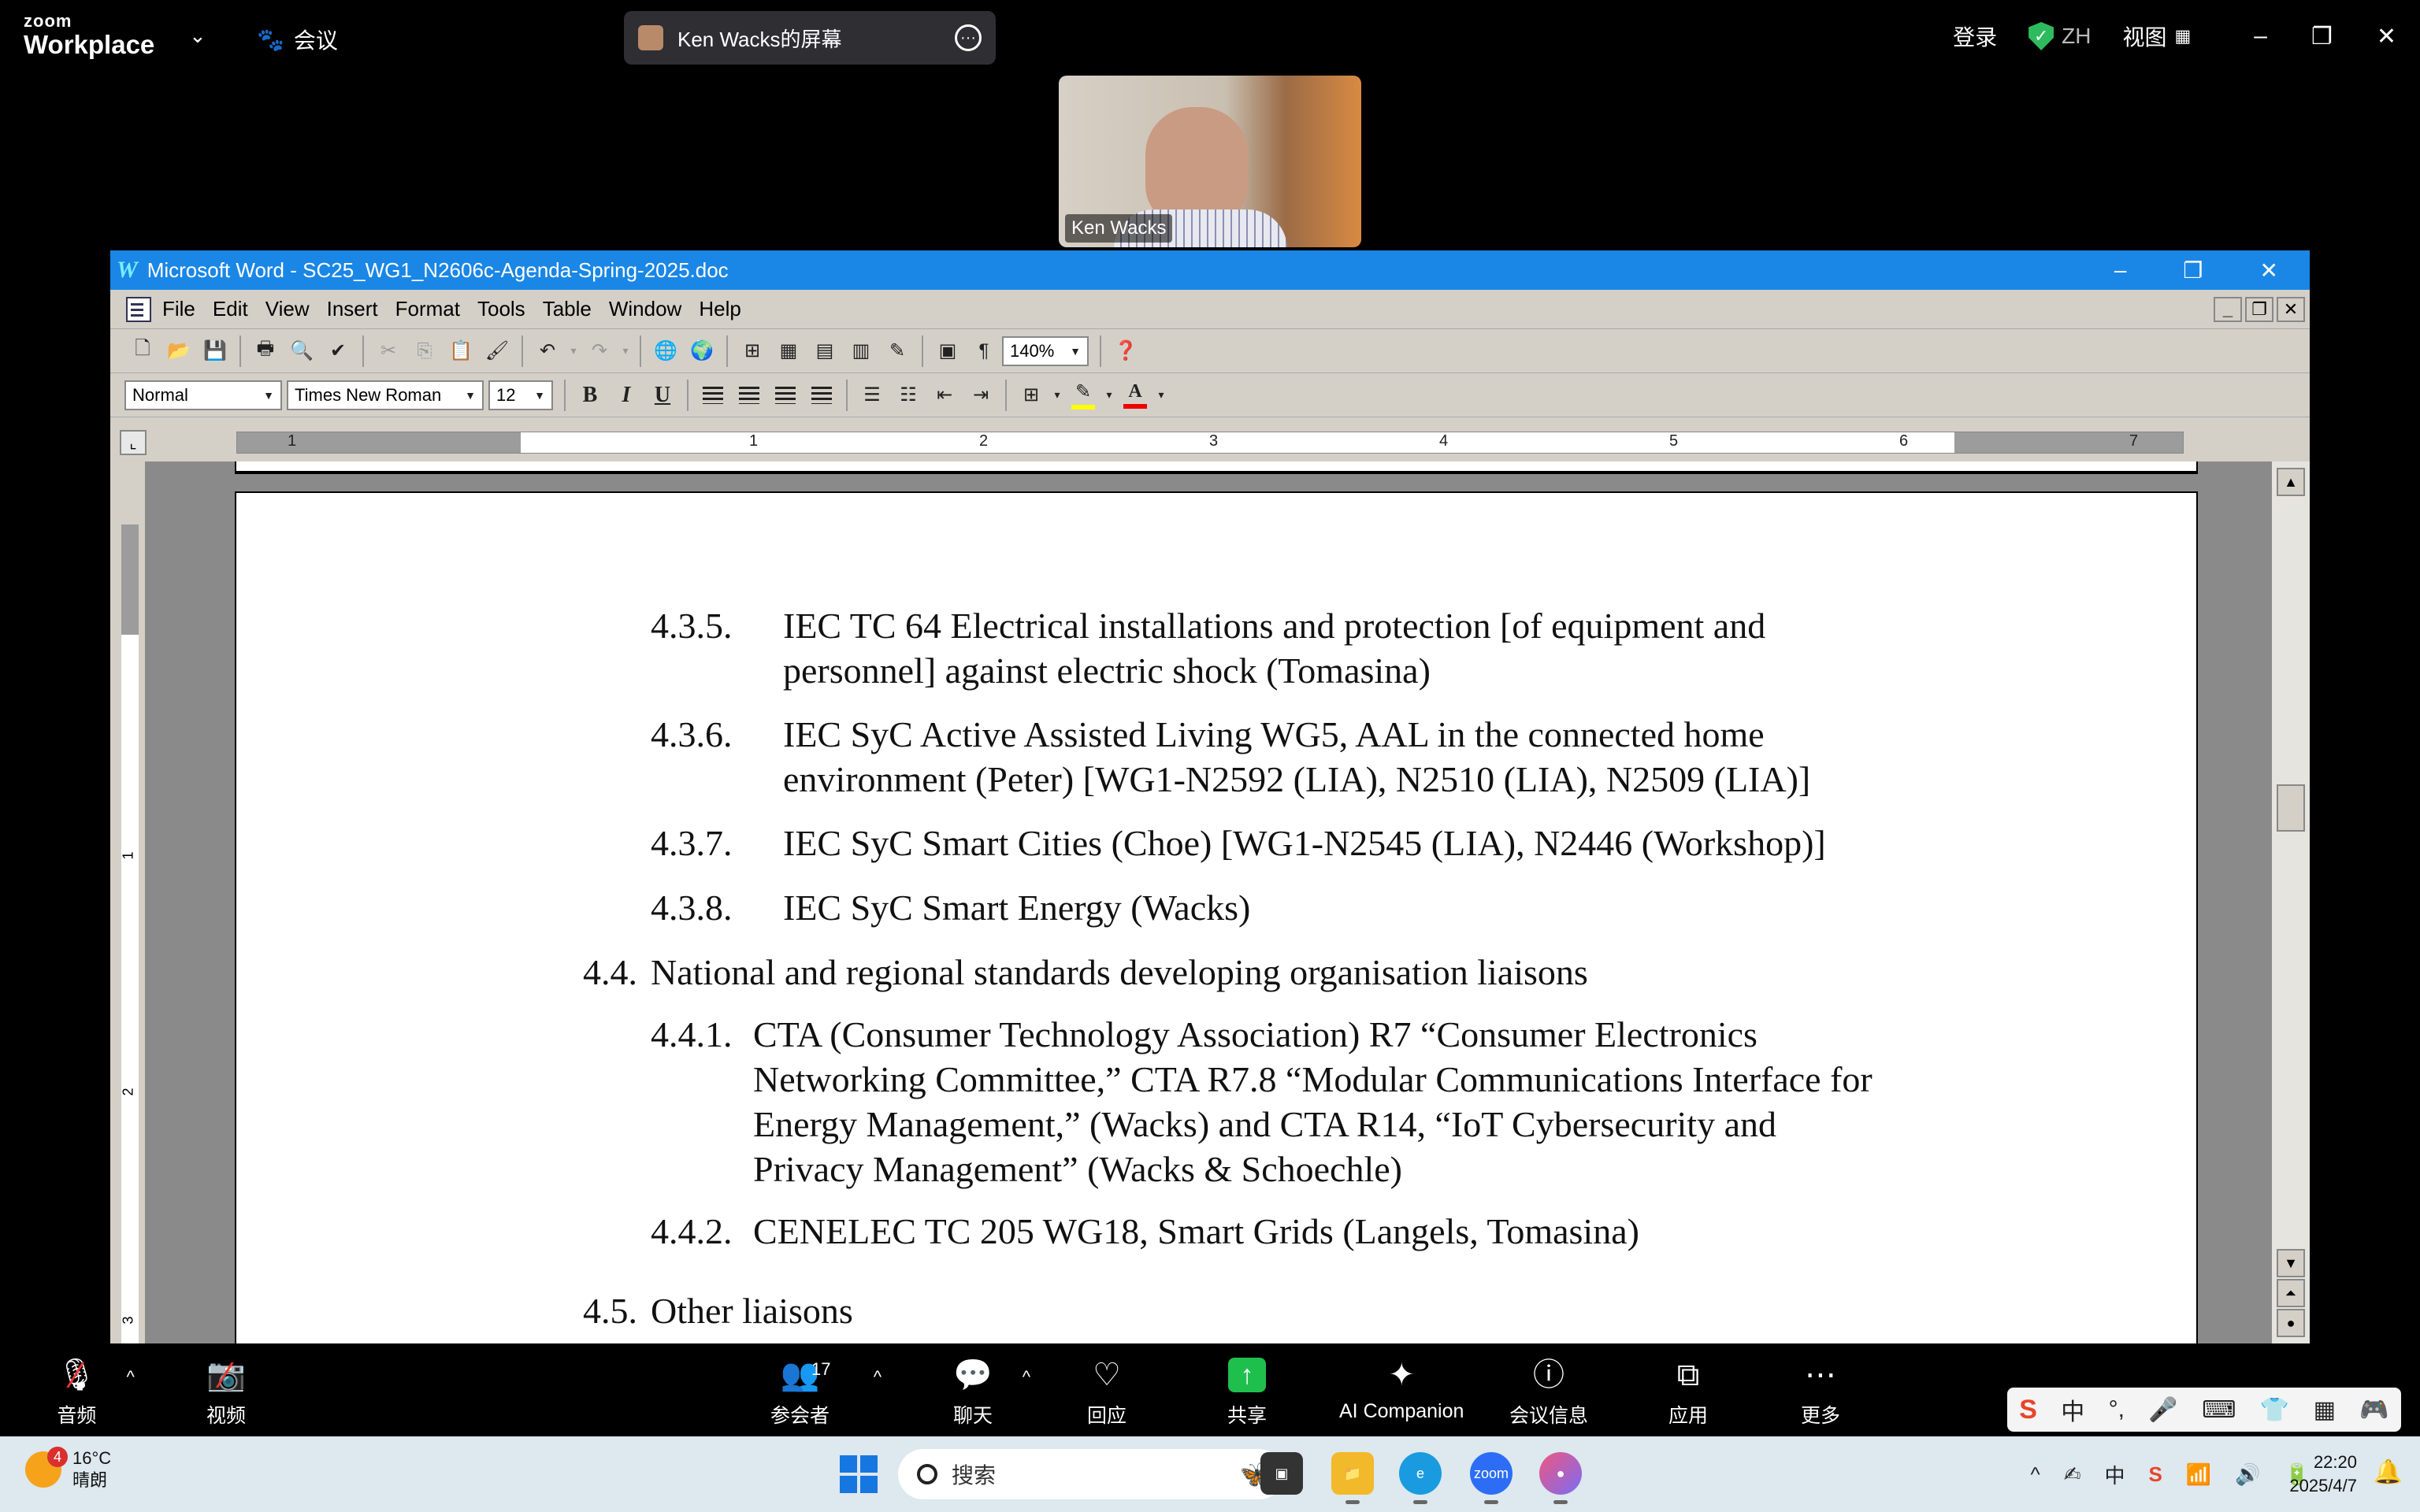  I want to click on menu-tools: Tools, so click(501, 309).